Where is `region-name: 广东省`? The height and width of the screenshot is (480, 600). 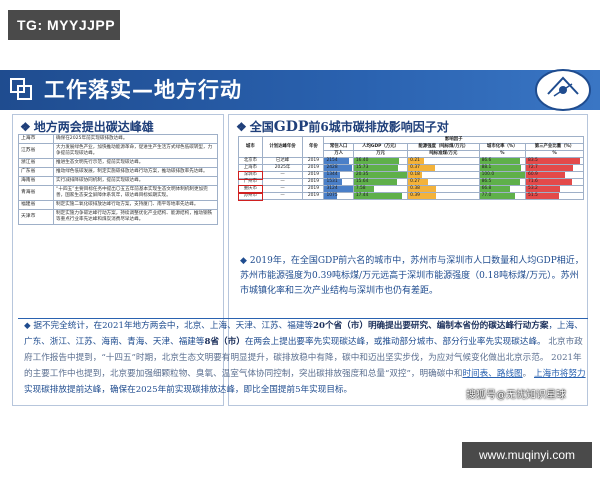 region-name: 广东省 is located at coordinates (36, 172).